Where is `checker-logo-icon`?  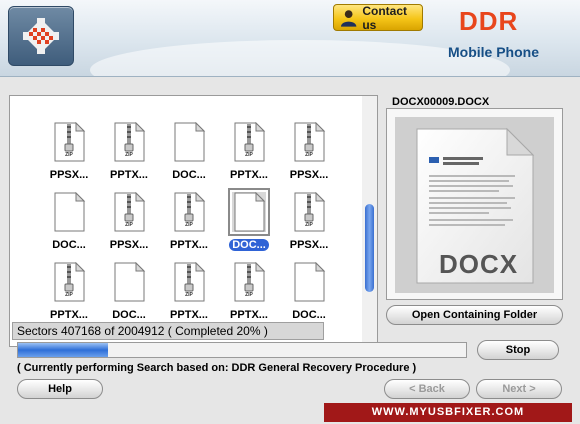 checker-logo-icon is located at coordinates (41, 36).